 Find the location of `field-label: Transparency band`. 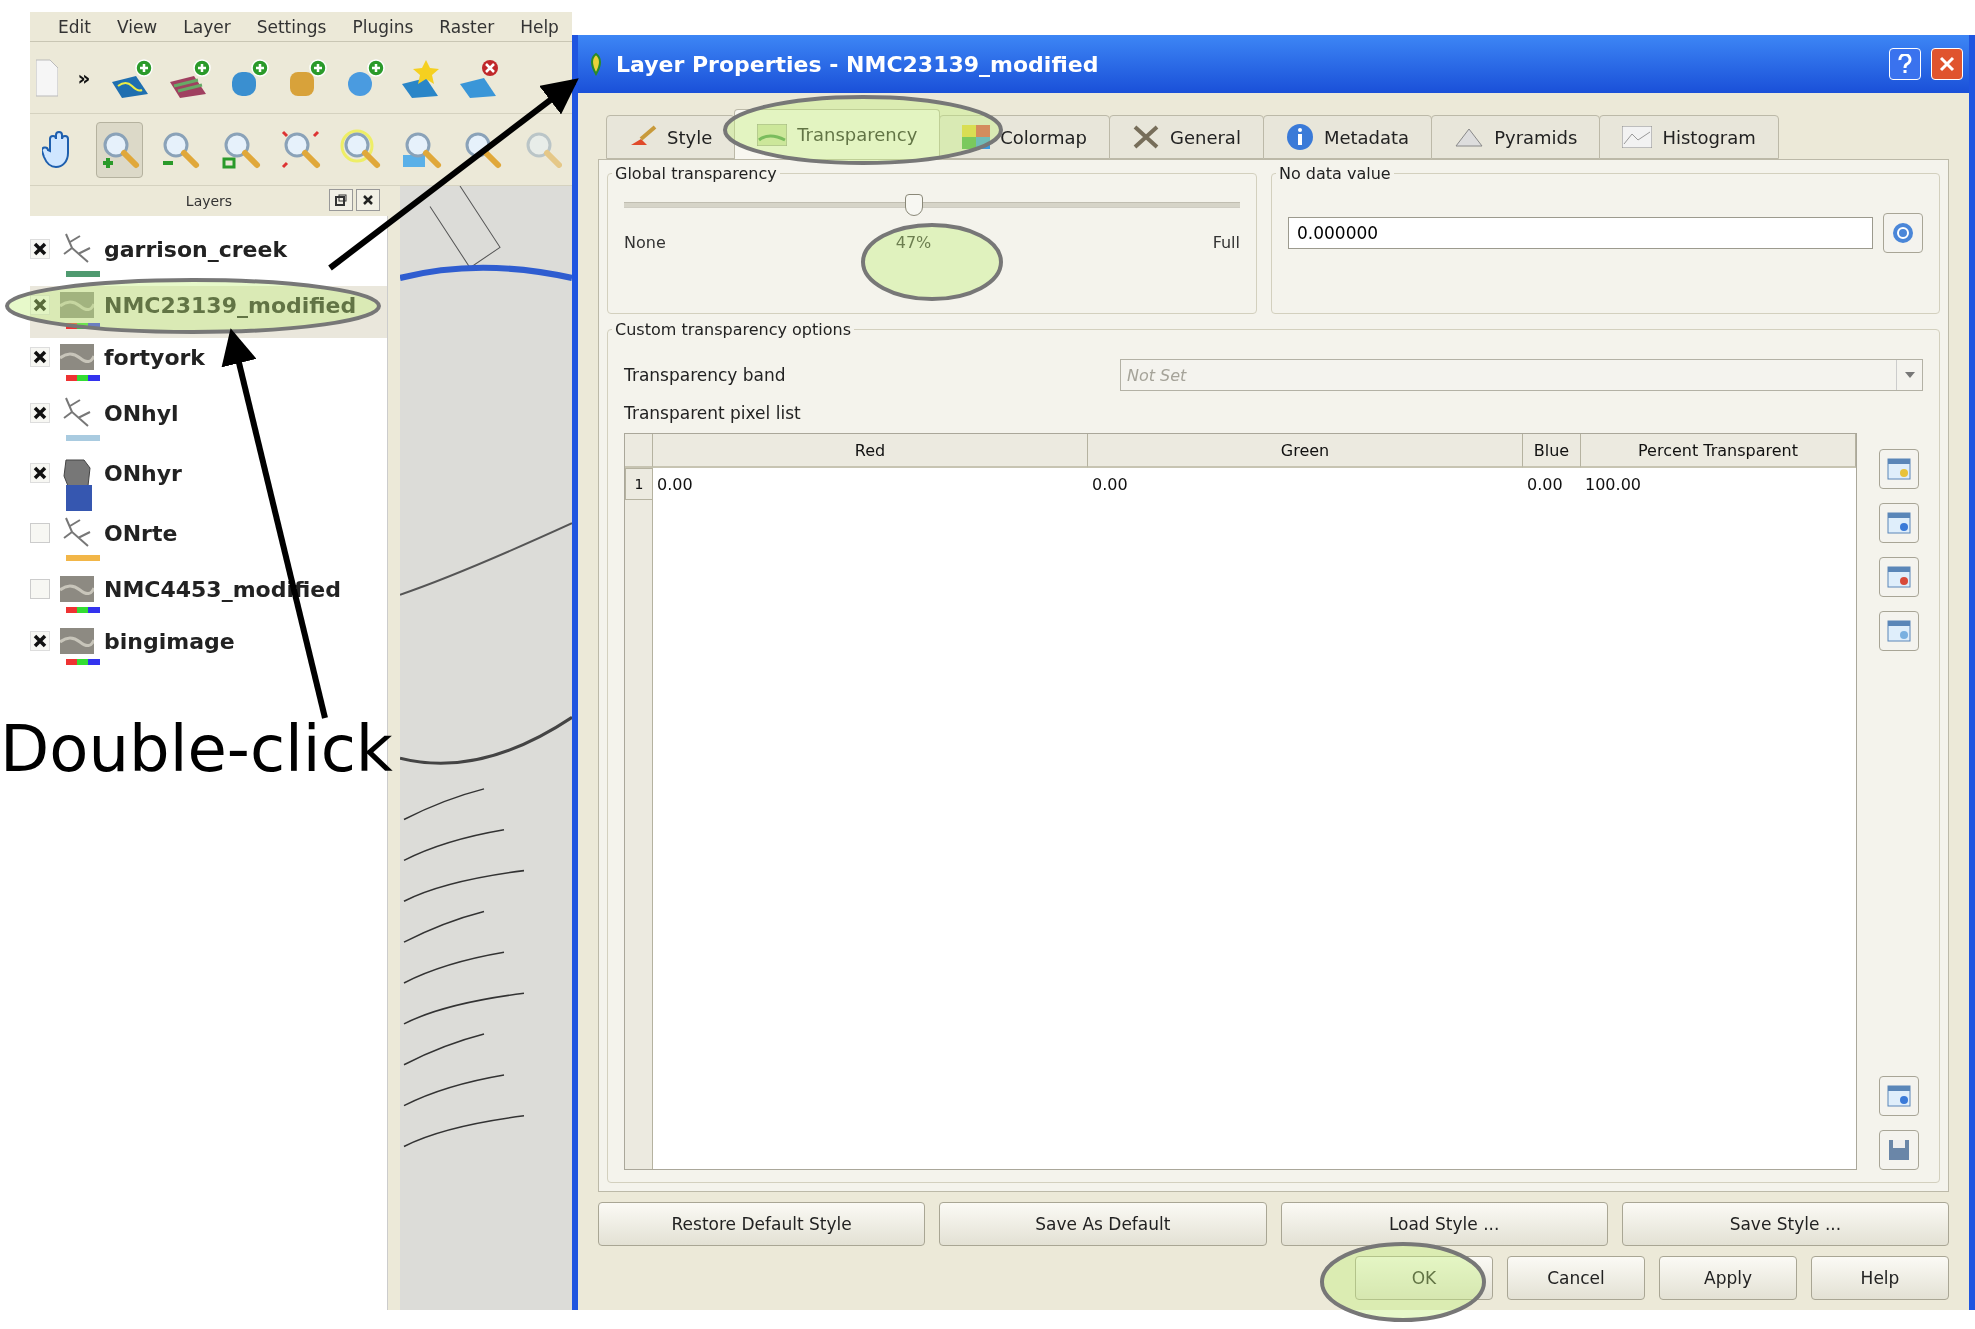

field-label: Transparency band is located at coordinates (705, 375).